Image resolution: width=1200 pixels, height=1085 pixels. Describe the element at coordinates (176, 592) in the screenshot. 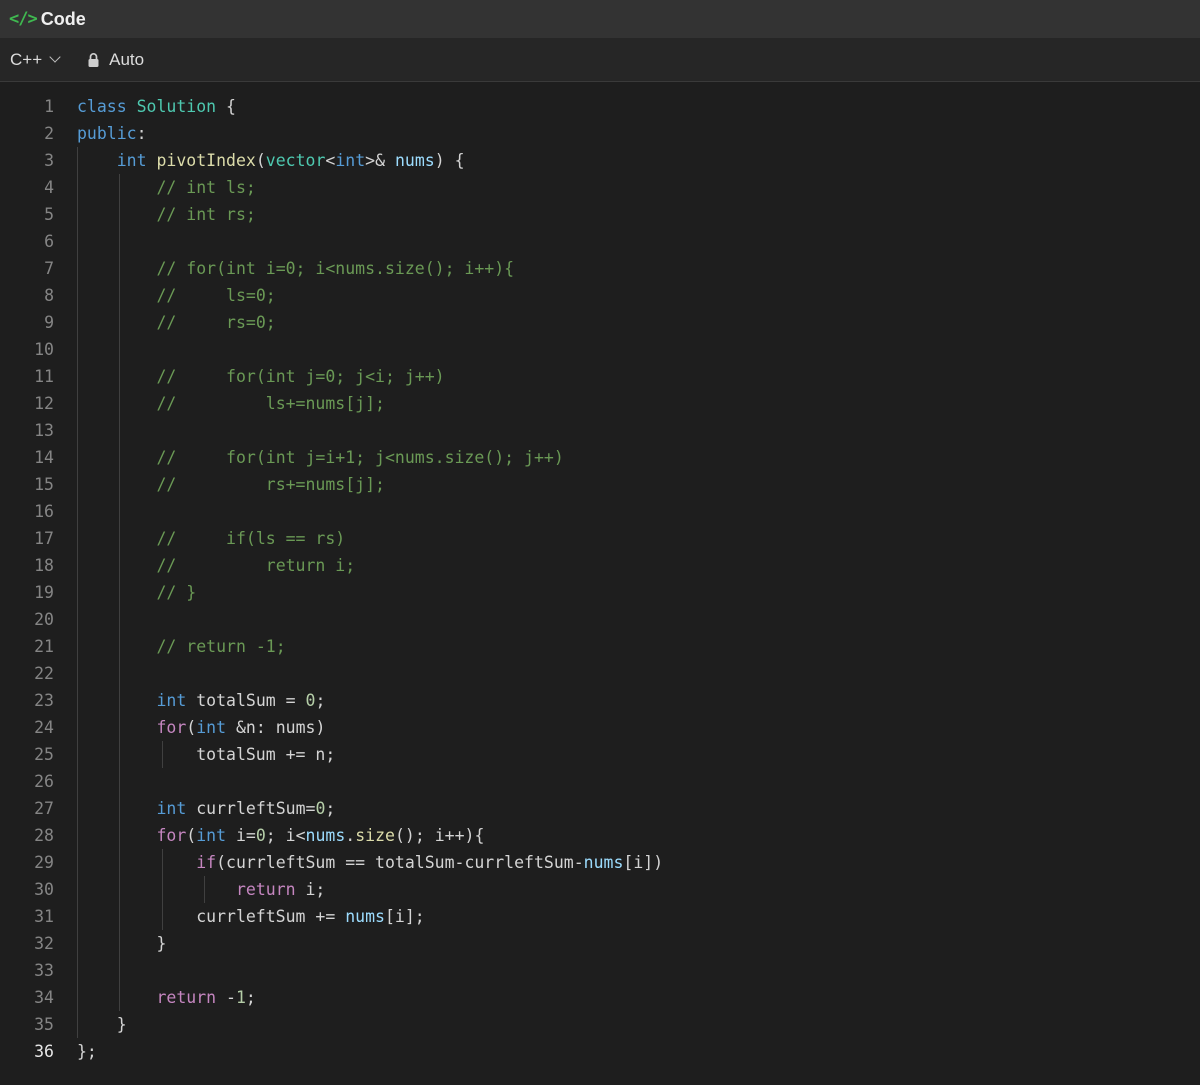

I see `code-token: // }` at that location.